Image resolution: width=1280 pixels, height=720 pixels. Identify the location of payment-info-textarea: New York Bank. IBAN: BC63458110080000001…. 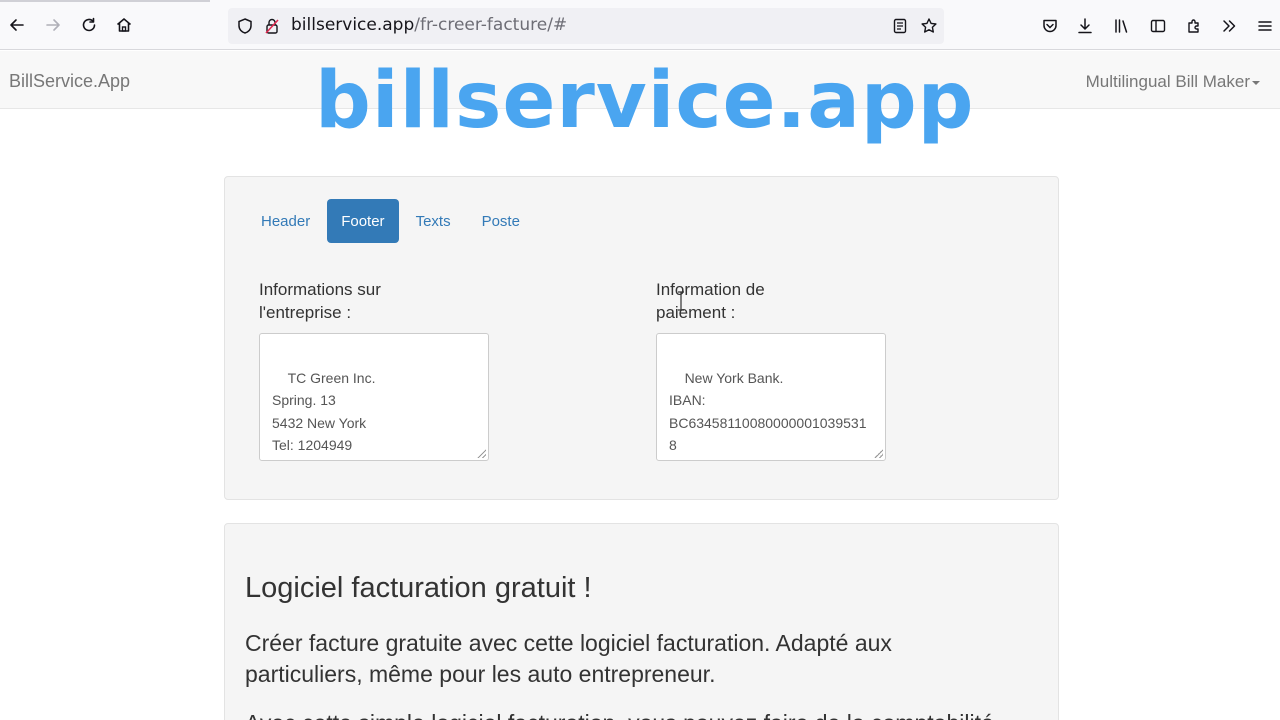
(771, 397).